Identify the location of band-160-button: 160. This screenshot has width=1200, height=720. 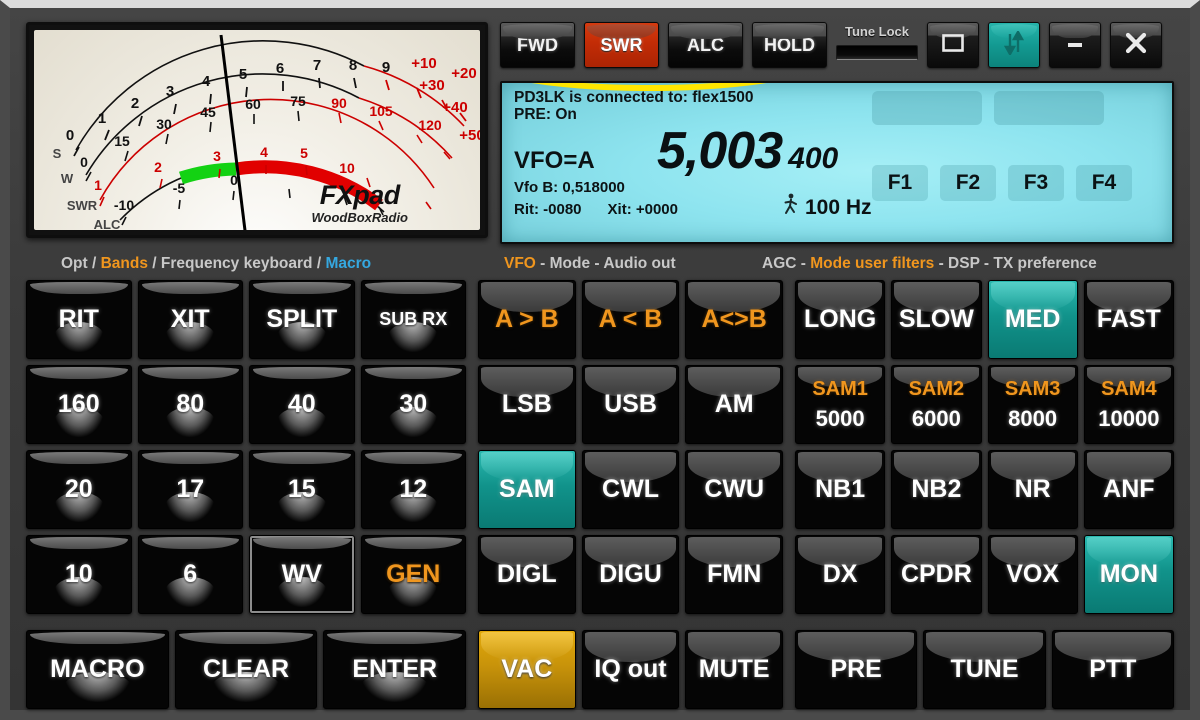
(79, 404).